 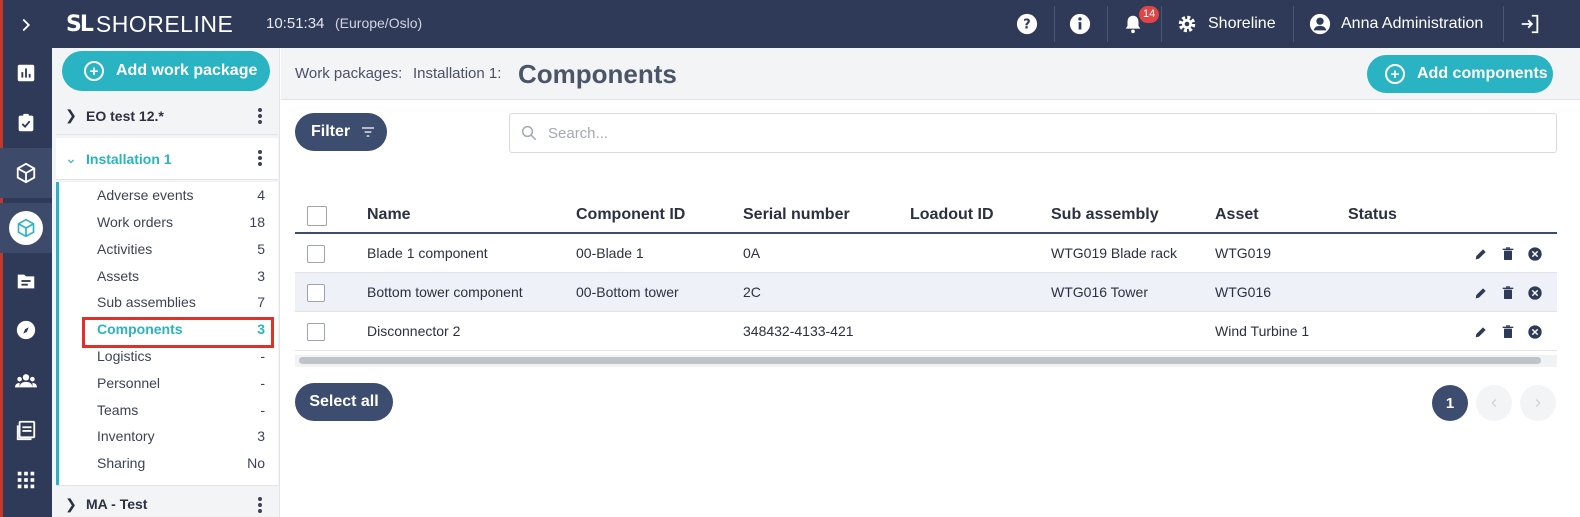 I want to click on sidebar-item-inventory: Inventory 3, so click(x=181, y=436).